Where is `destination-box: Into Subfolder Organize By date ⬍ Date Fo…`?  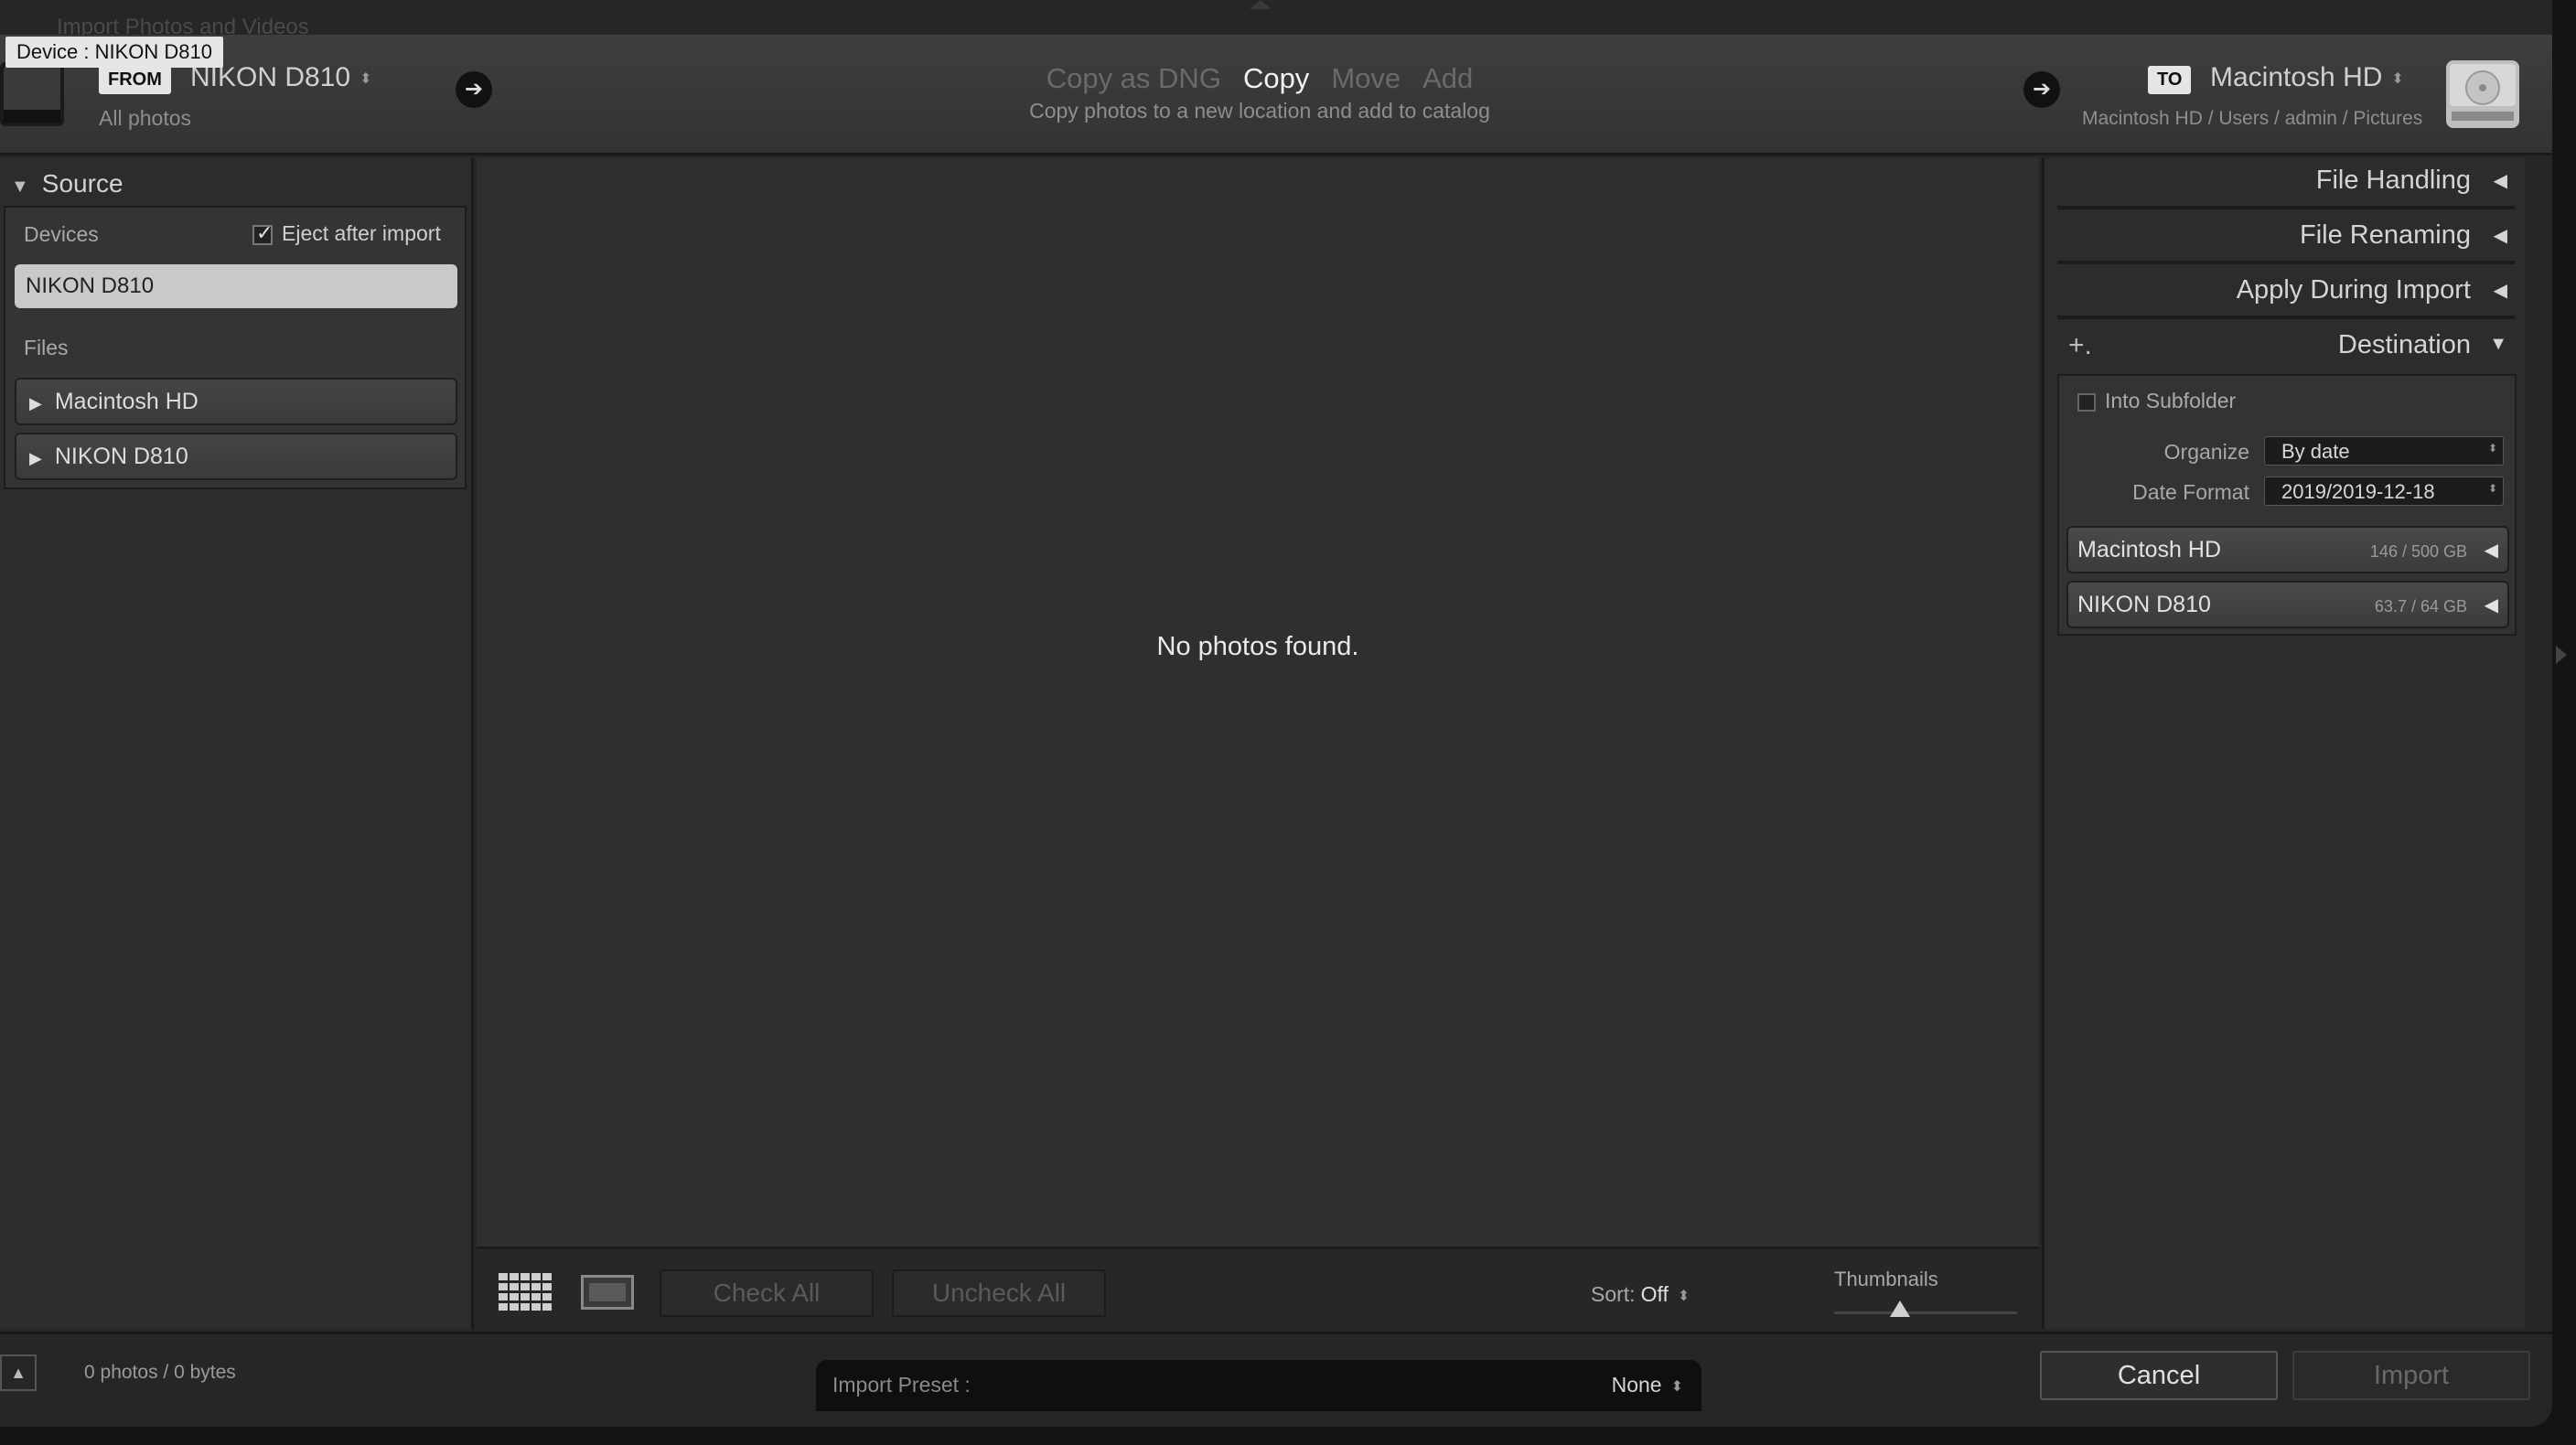
destination-box: Into Subfolder Organize By date ⬍ Date Fo… is located at coordinates (2287, 505).